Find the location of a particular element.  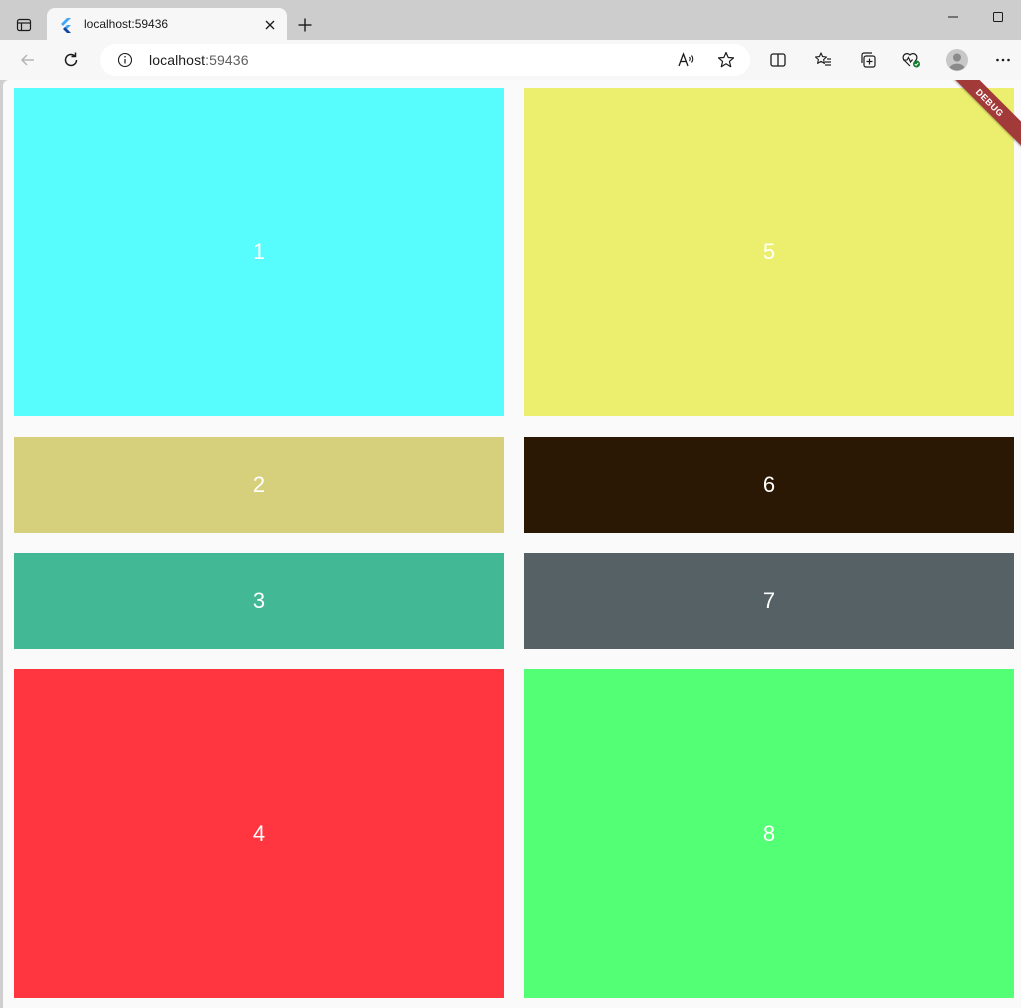

url-host: localhost is located at coordinates (177, 60).